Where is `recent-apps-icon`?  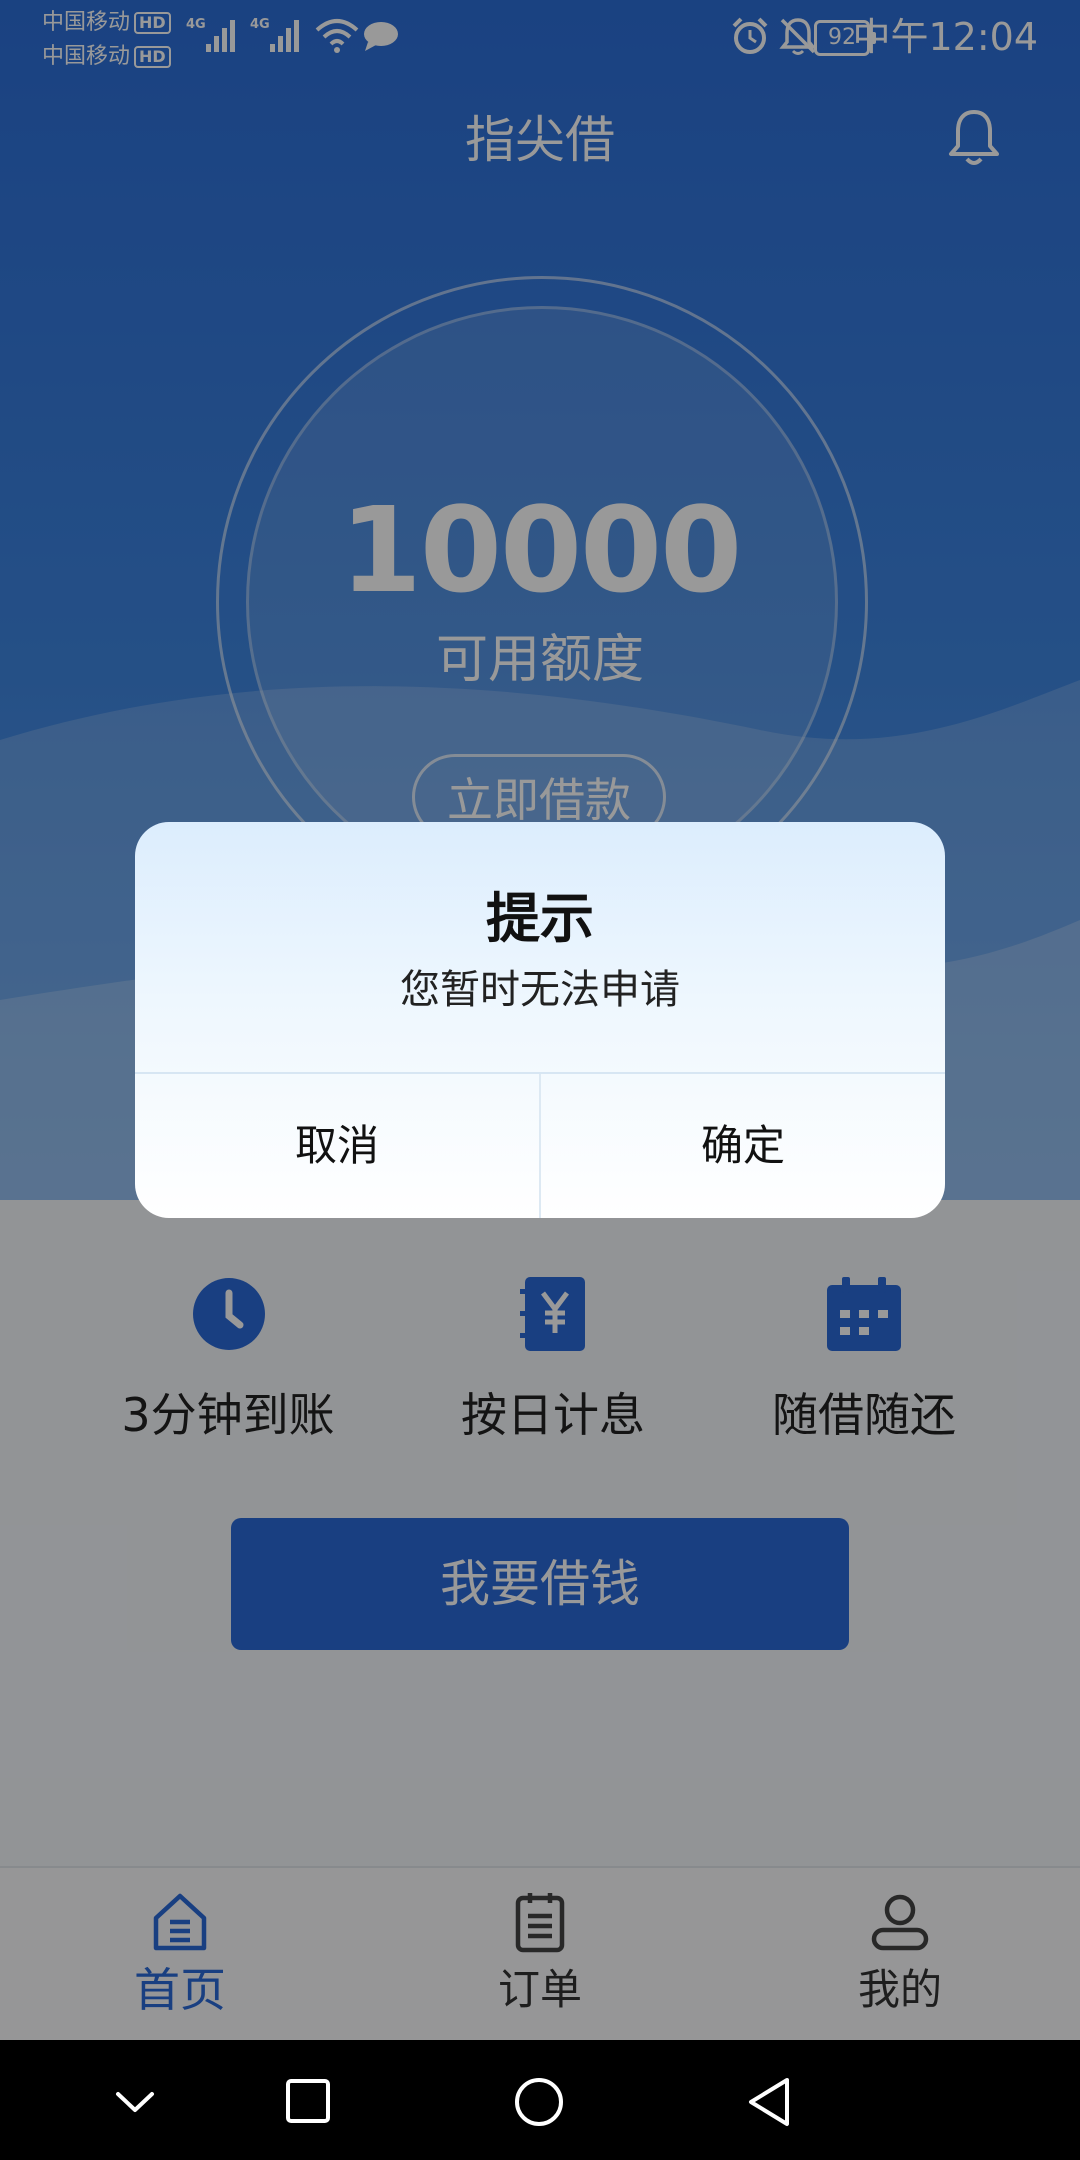 recent-apps-icon is located at coordinates (308, 2101).